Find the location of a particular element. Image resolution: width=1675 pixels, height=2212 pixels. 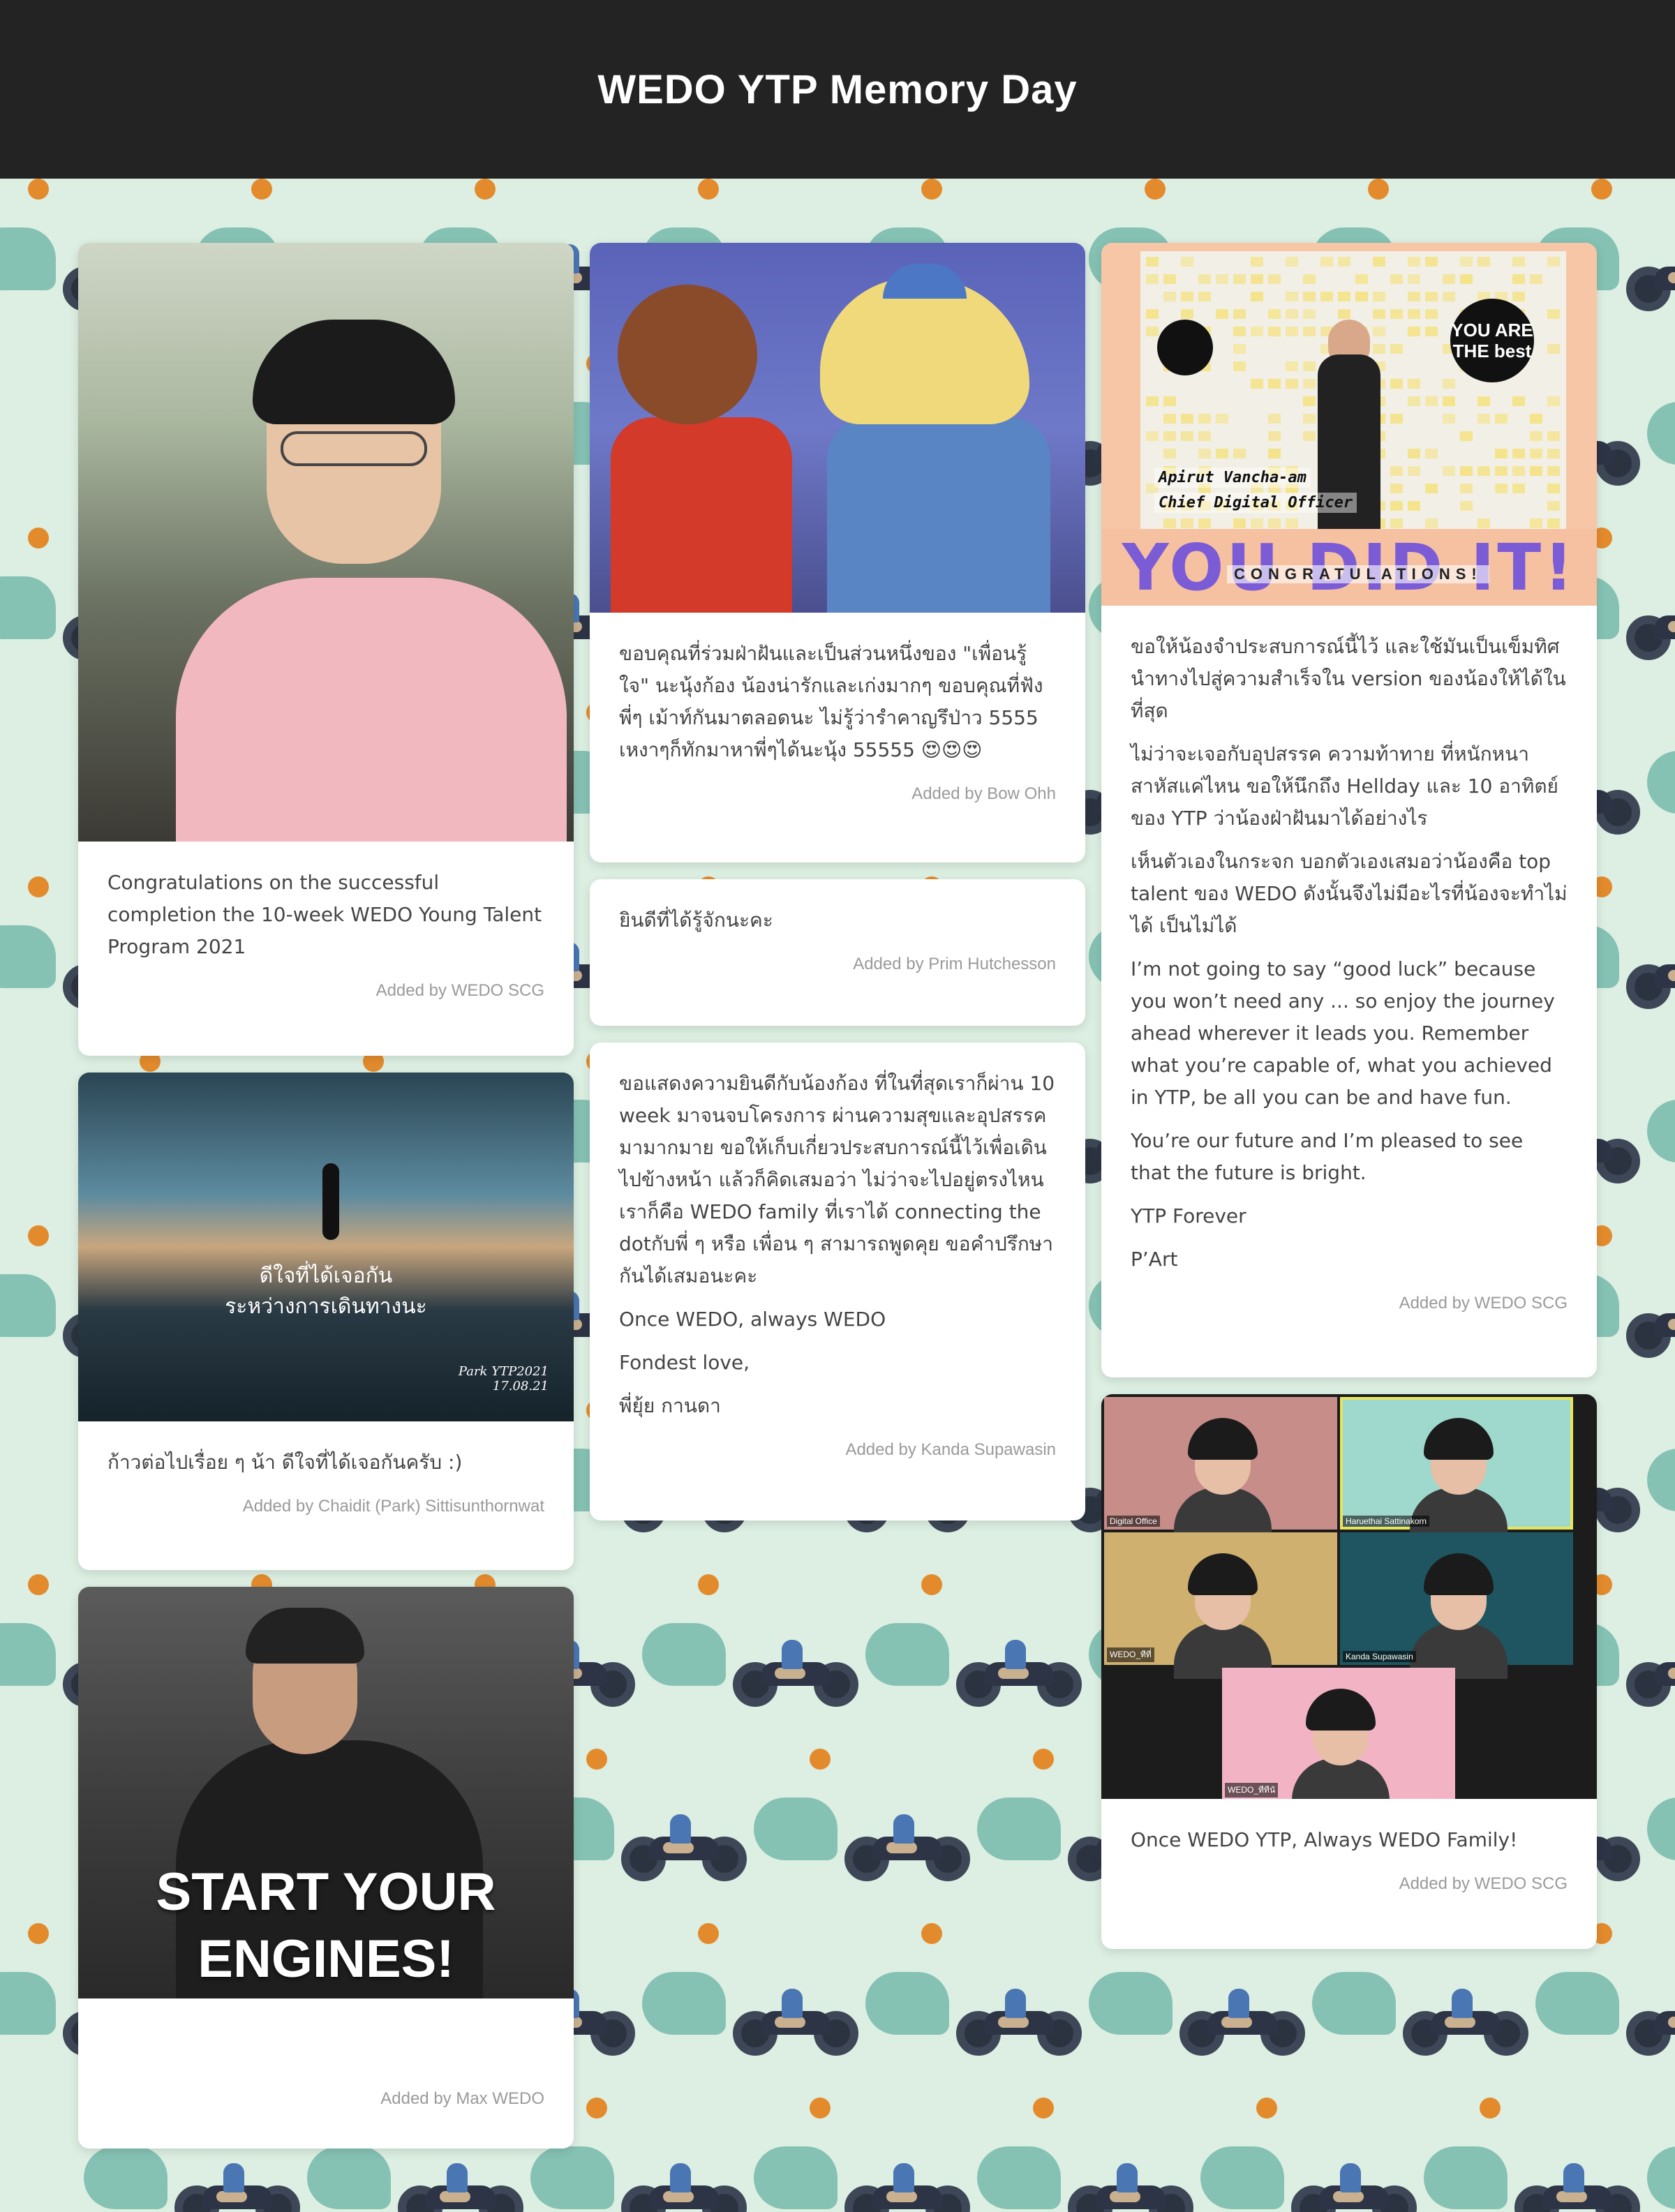

photo-overlay-line: ระหว่างการเดินทางนะ is located at coordinates (326, 1307).